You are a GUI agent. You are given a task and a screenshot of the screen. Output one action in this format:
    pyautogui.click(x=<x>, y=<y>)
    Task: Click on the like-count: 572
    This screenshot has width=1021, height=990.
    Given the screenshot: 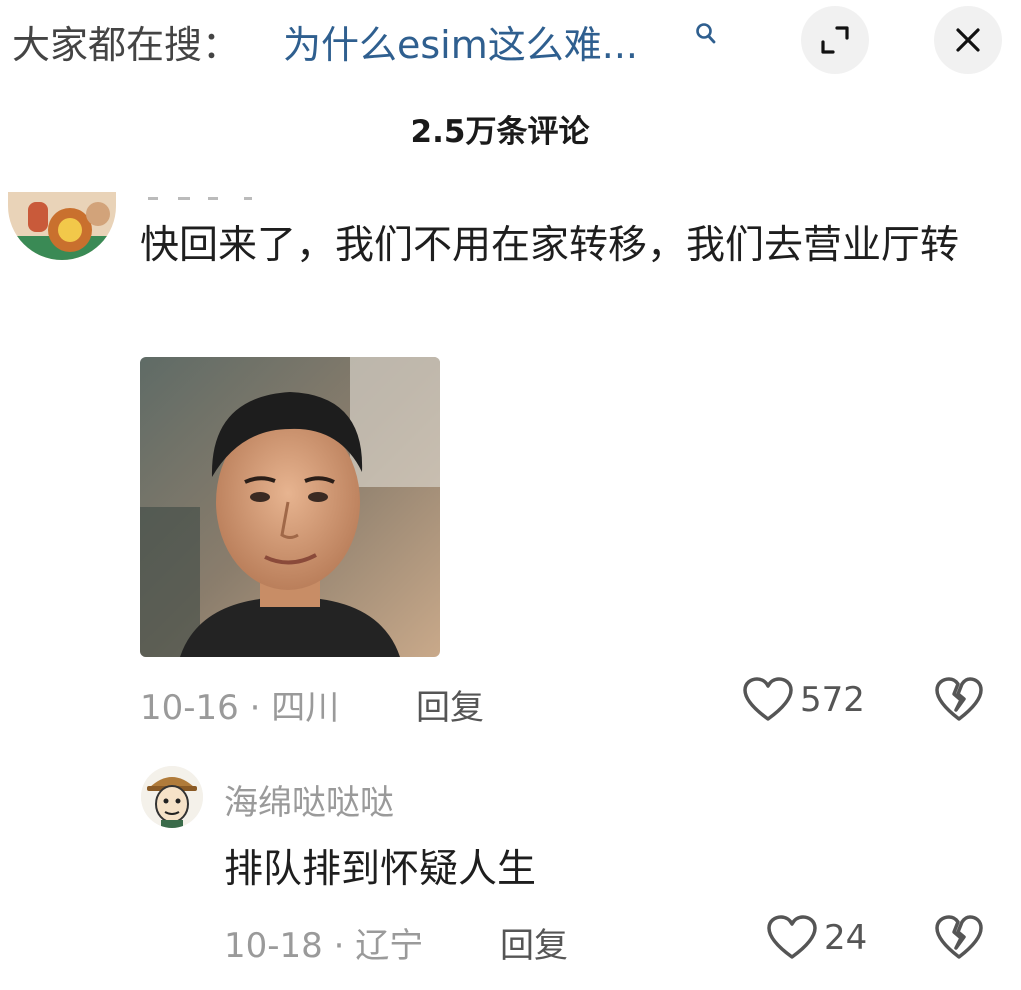 What is the action you would take?
    pyautogui.click(x=832, y=700)
    